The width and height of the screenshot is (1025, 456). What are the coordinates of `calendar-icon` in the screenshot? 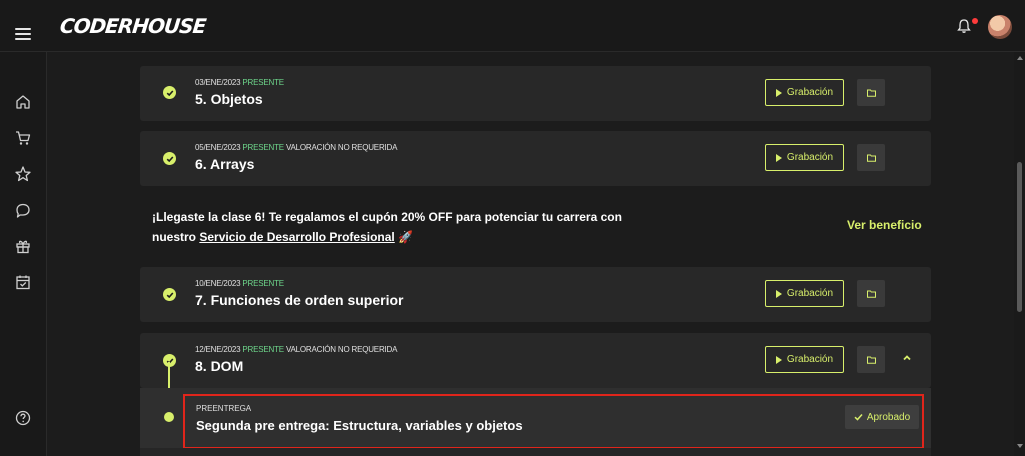 It's located at (23, 282).